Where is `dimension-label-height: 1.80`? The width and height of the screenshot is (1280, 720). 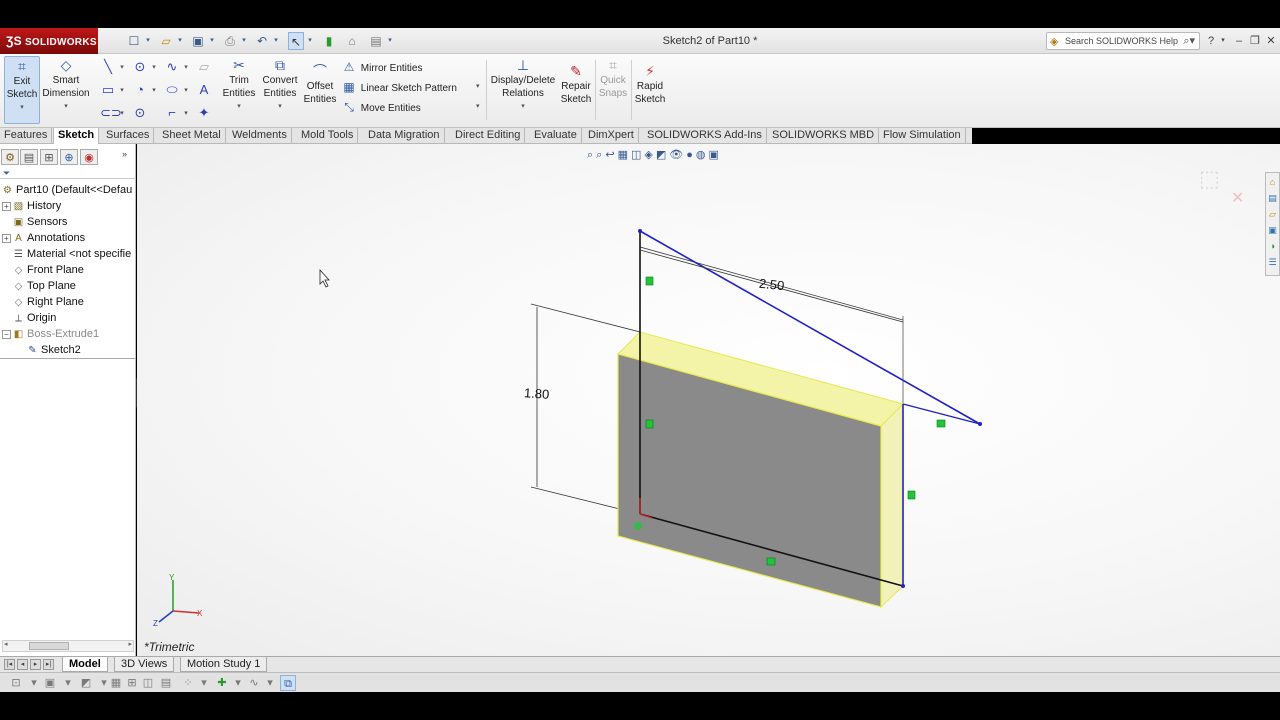
dimension-label-height: 1.80 is located at coordinates (537, 393).